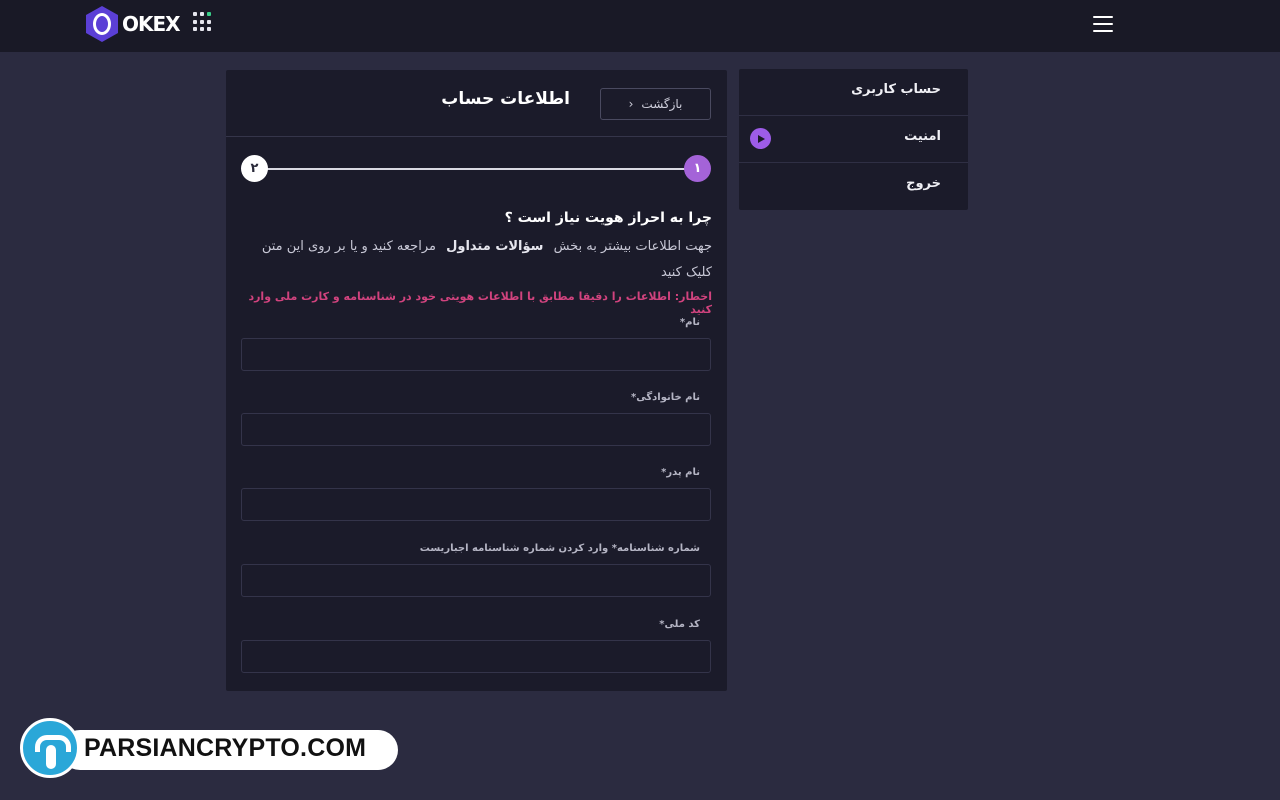  What do you see at coordinates (608, 218) in the screenshot?
I see `why-verify-heading: چرا به احراز هویت نیاز است ؟` at bounding box center [608, 218].